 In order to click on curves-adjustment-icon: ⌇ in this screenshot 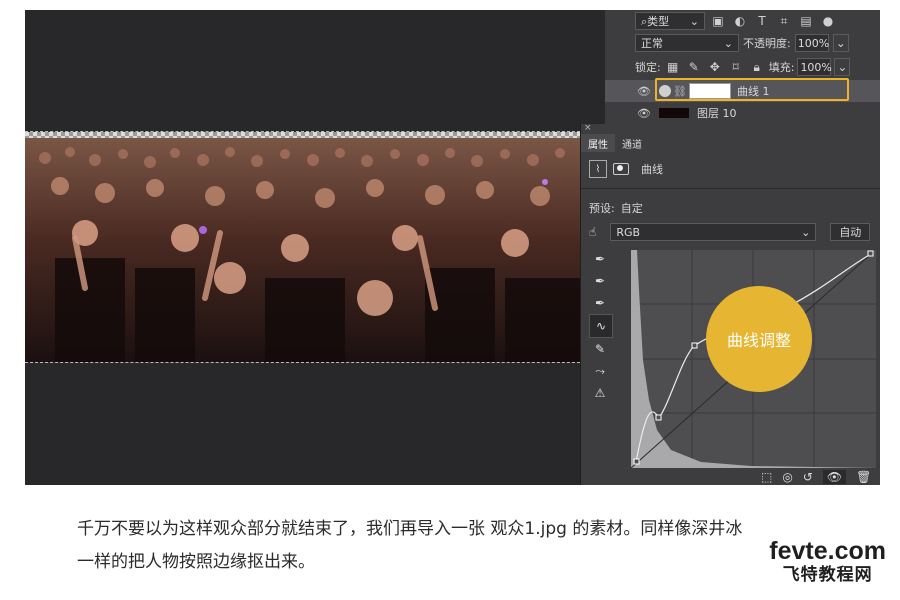, I will do `click(598, 169)`.